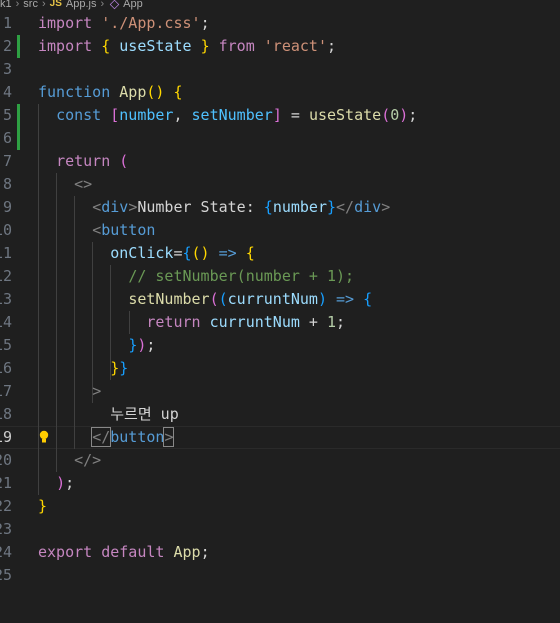 This screenshot has height=623, width=560. I want to click on line-number: 4, so click(6, 92).